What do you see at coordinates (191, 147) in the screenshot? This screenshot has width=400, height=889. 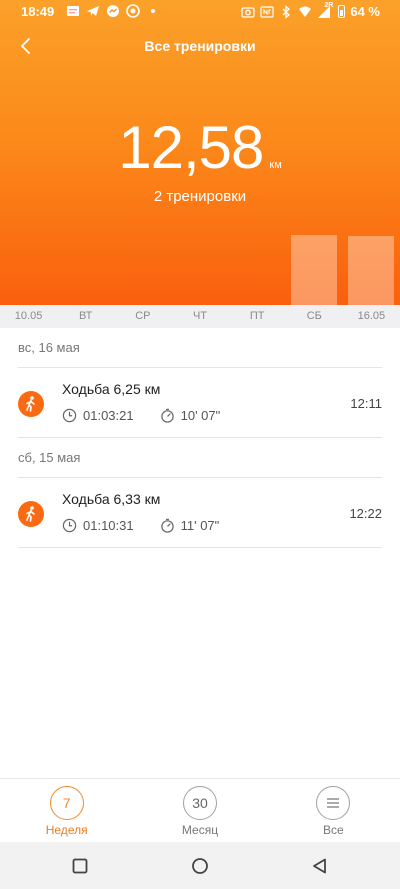 I see `total-distance-value: 12,58` at bounding box center [191, 147].